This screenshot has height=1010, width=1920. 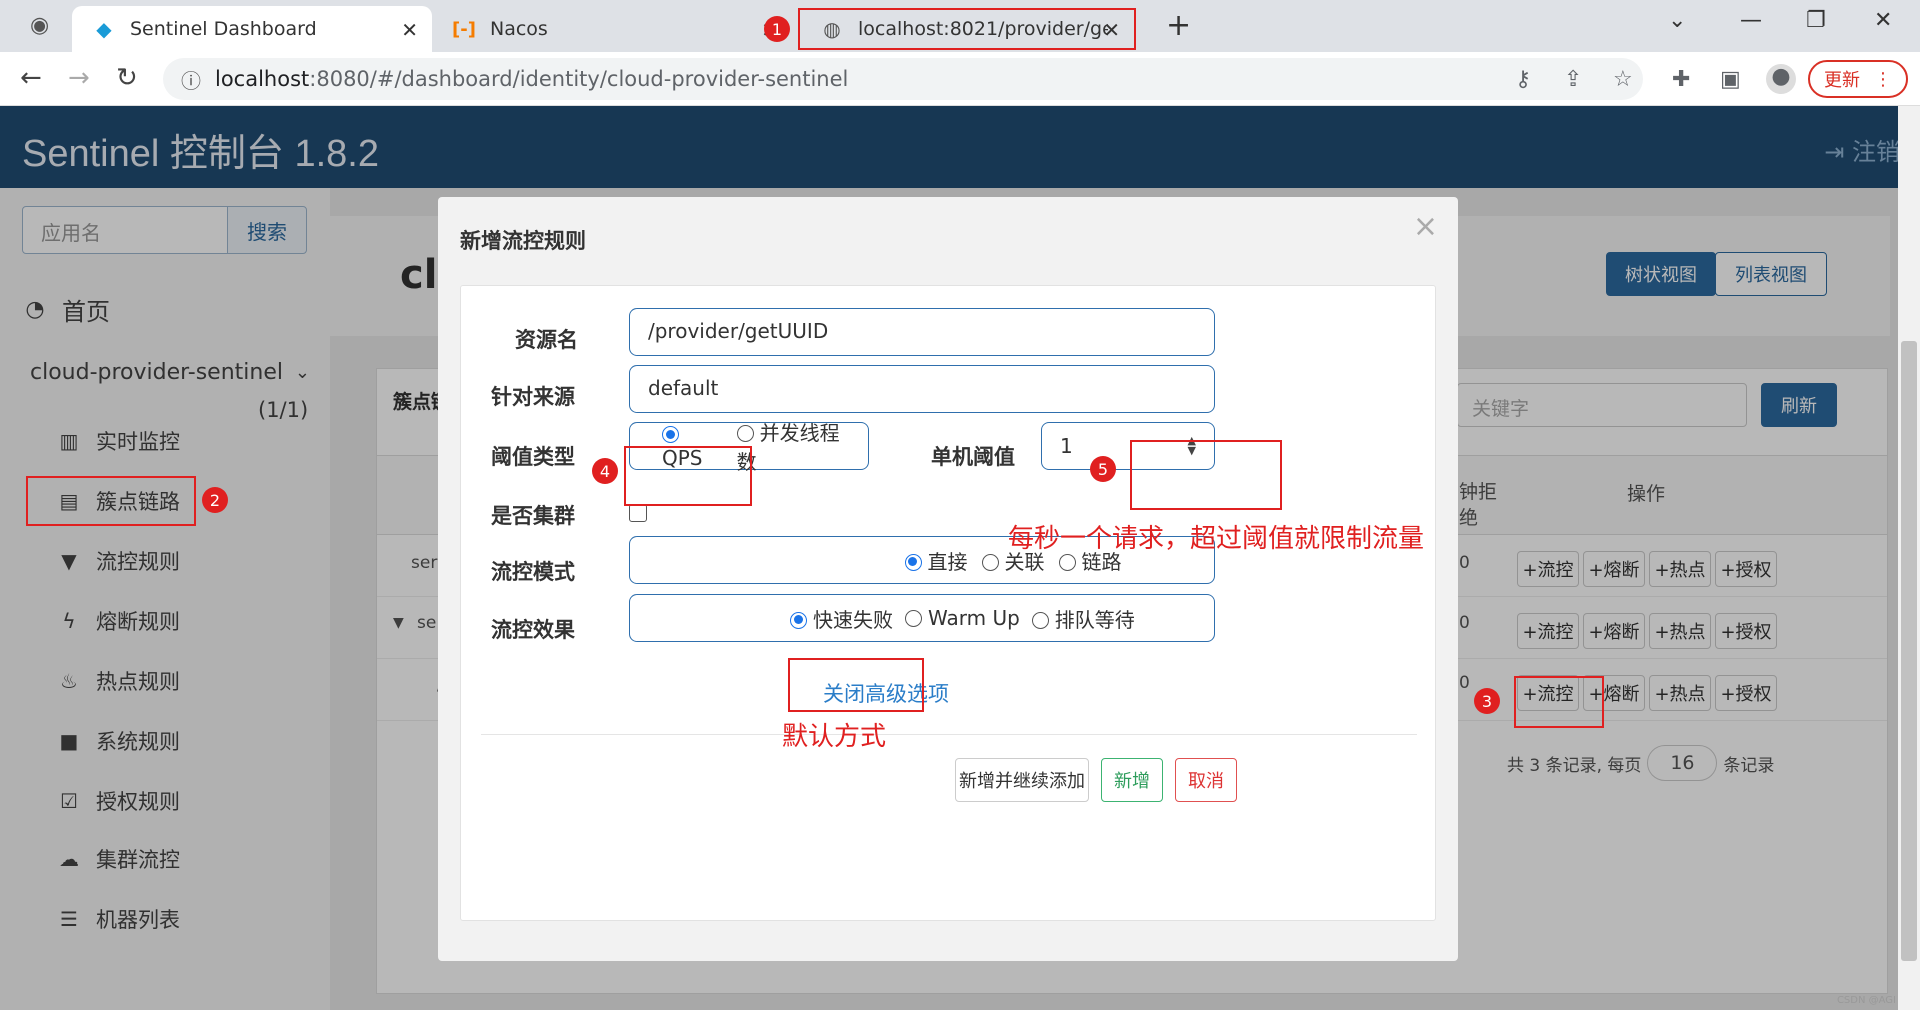 What do you see at coordinates (990, 562) in the screenshot?
I see `mode-relate-radio` at bounding box center [990, 562].